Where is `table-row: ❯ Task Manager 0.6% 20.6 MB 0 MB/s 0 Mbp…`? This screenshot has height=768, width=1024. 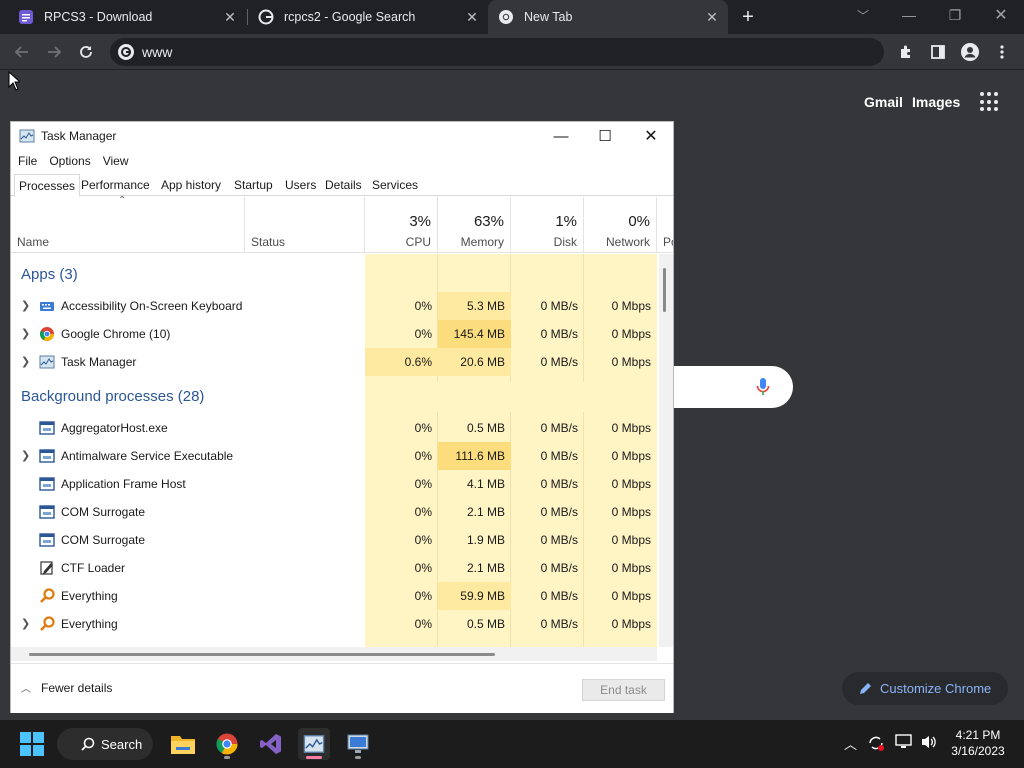 table-row: ❯ Task Manager 0.6% 20.6 MB 0 MB/s 0 Mbp… is located at coordinates (334, 362).